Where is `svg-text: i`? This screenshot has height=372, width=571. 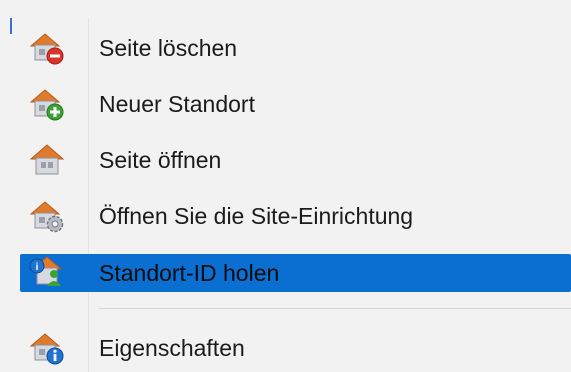
svg-text: i is located at coordinates (37, 267).